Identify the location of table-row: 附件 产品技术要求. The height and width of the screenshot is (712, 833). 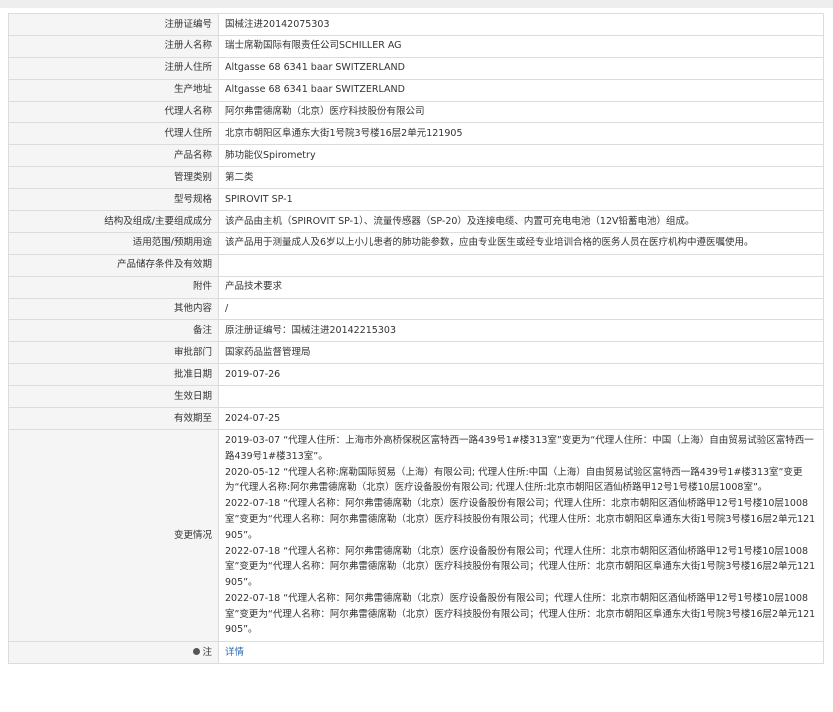
(416, 287).